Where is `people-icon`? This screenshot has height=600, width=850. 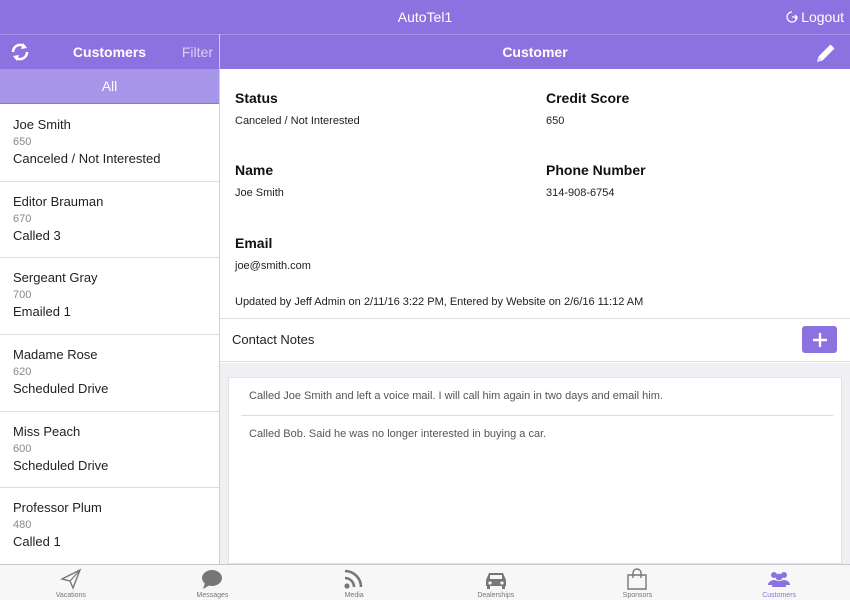
people-icon is located at coordinates (779, 579).